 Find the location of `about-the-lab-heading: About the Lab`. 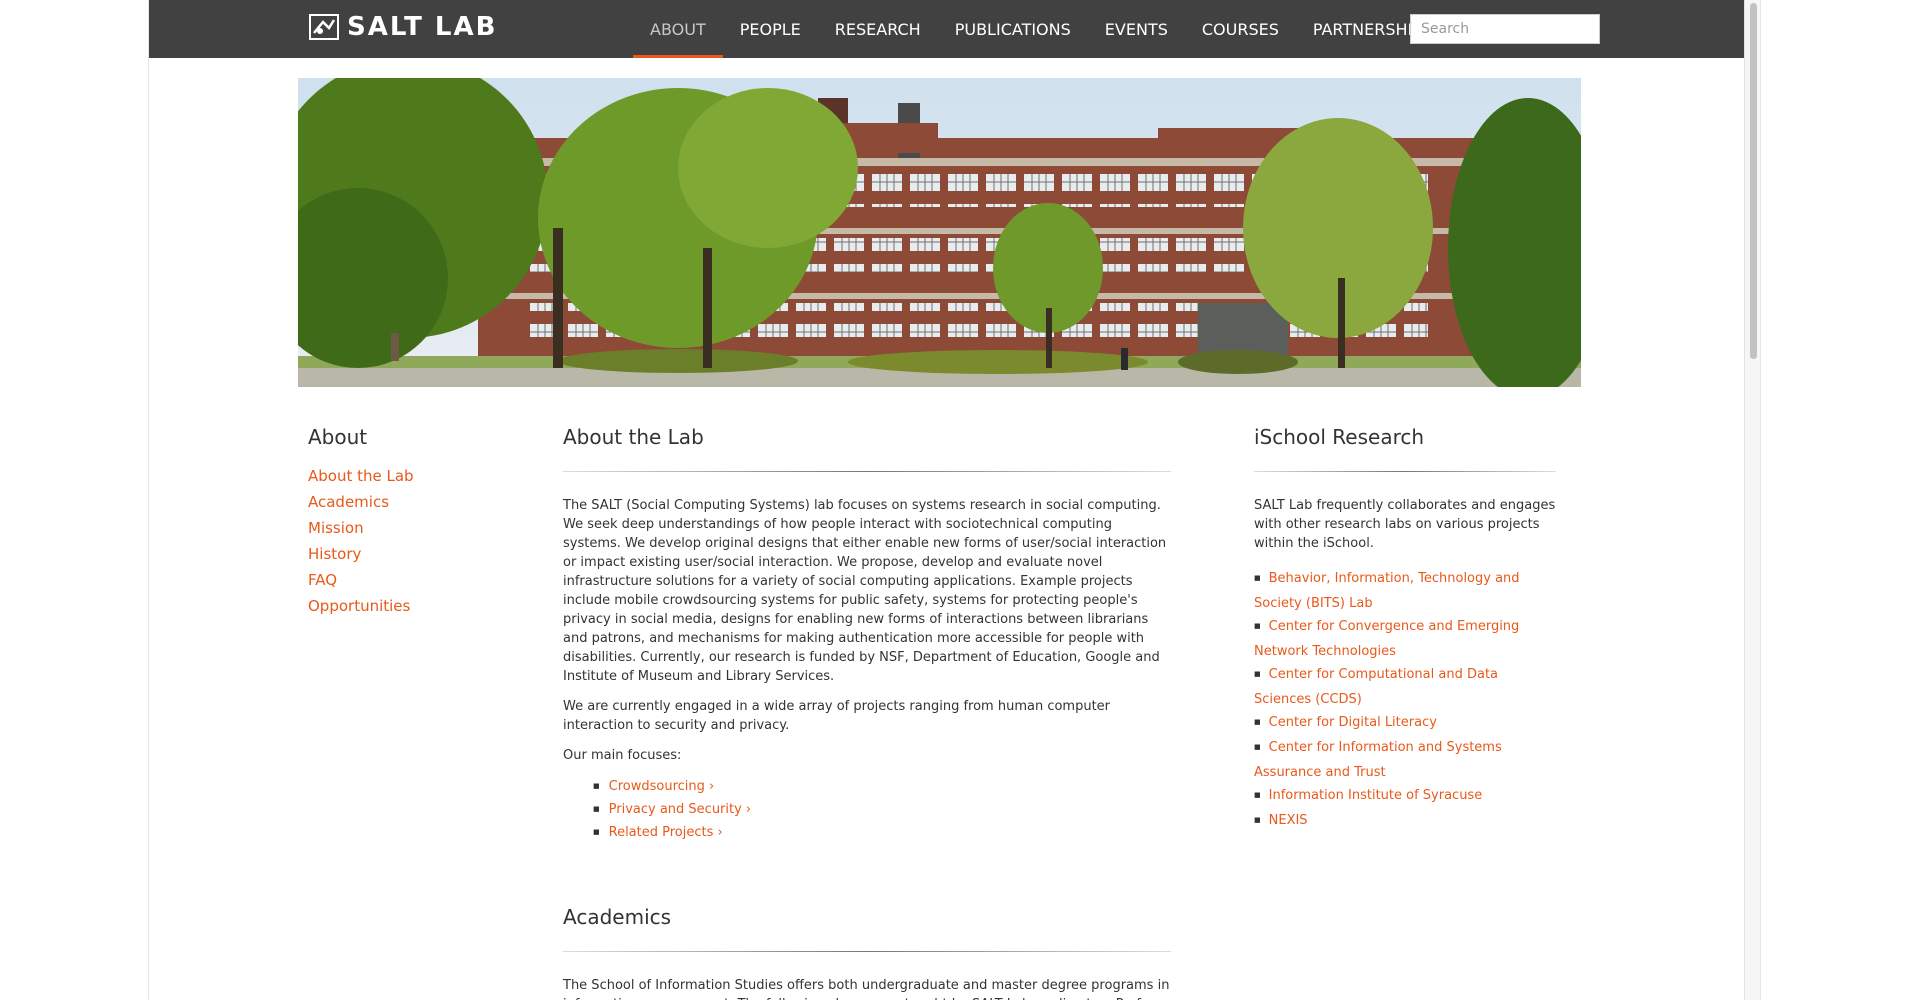

about-the-lab-heading: About the Lab is located at coordinates (633, 437).